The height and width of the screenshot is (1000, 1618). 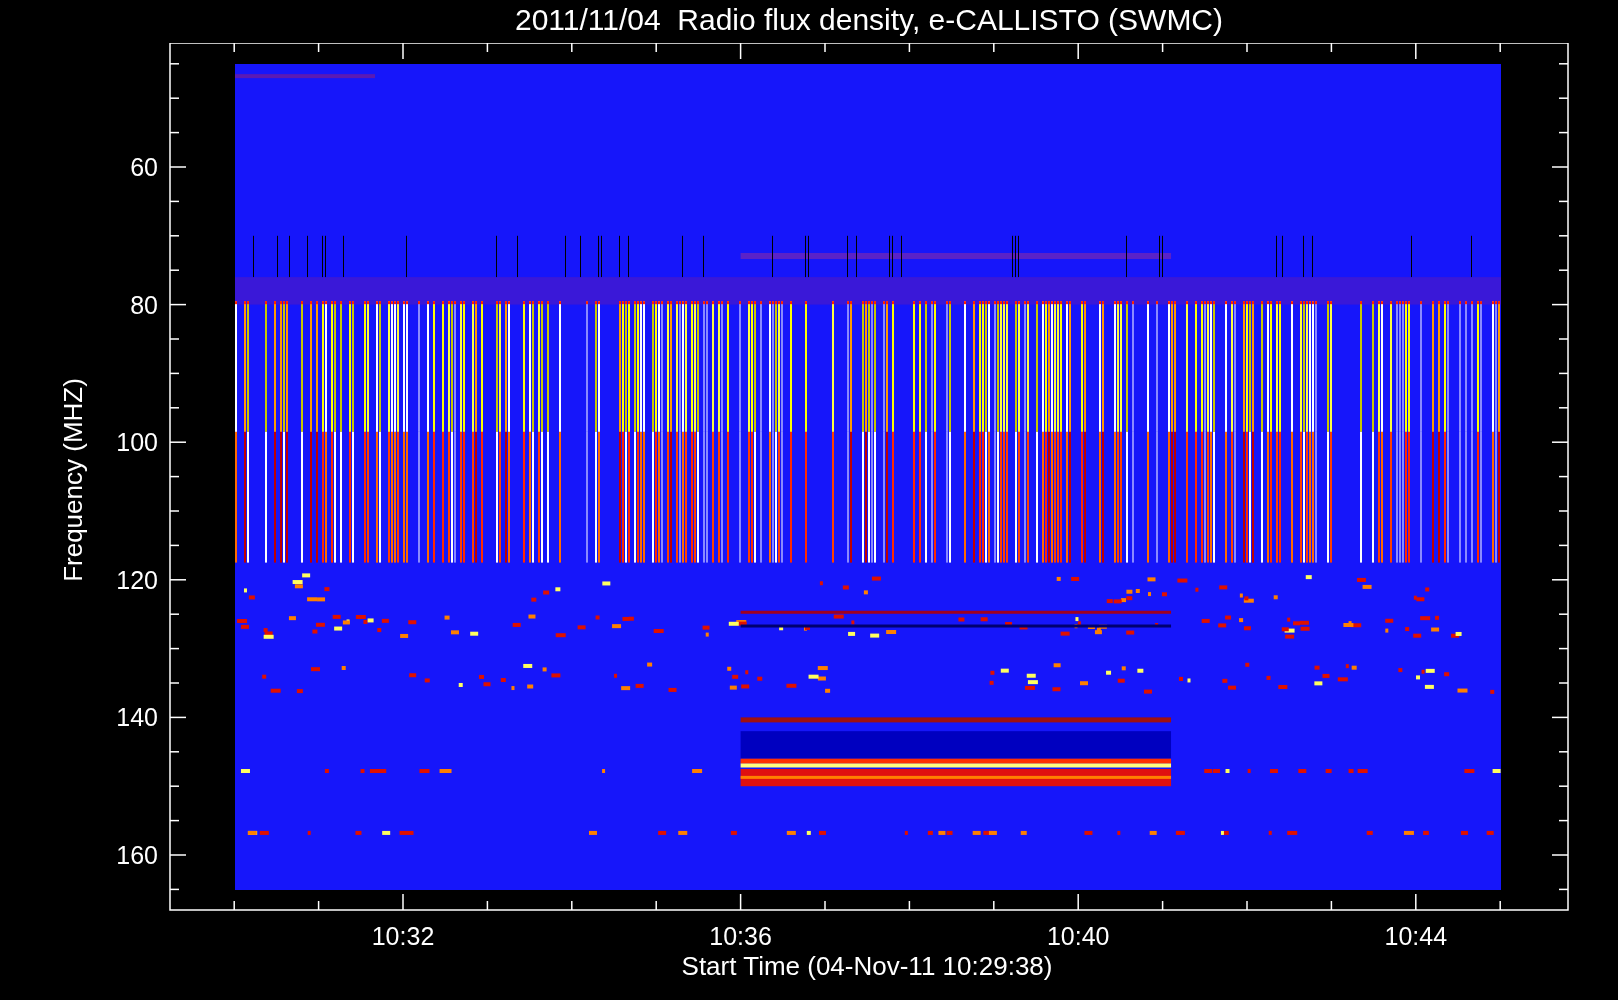 I want to click on axis-tick-label: 120, so click(x=137, y=579).